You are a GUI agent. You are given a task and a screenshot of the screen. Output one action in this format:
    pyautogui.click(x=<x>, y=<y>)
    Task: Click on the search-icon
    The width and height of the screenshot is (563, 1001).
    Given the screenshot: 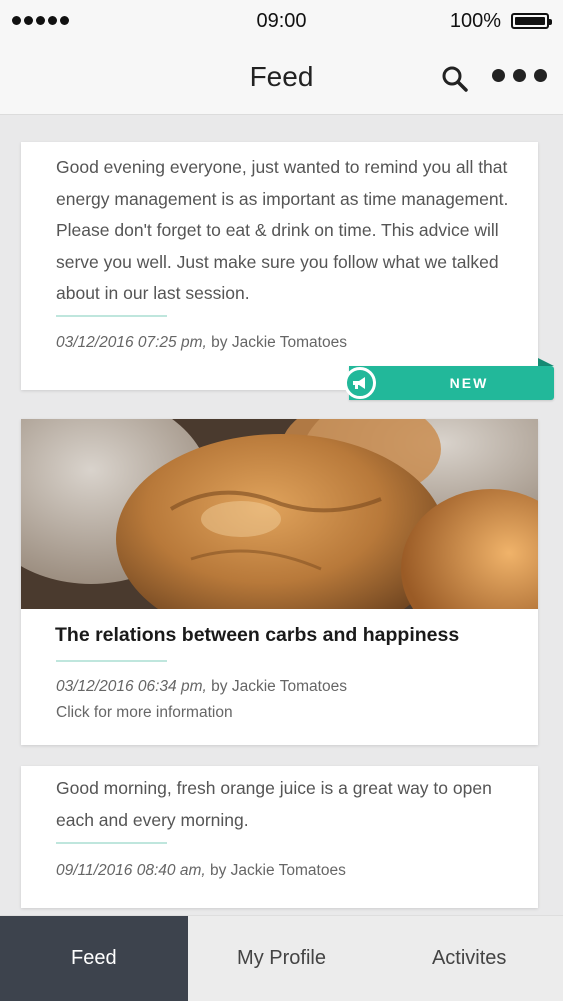 What is the action you would take?
    pyautogui.click(x=455, y=79)
    